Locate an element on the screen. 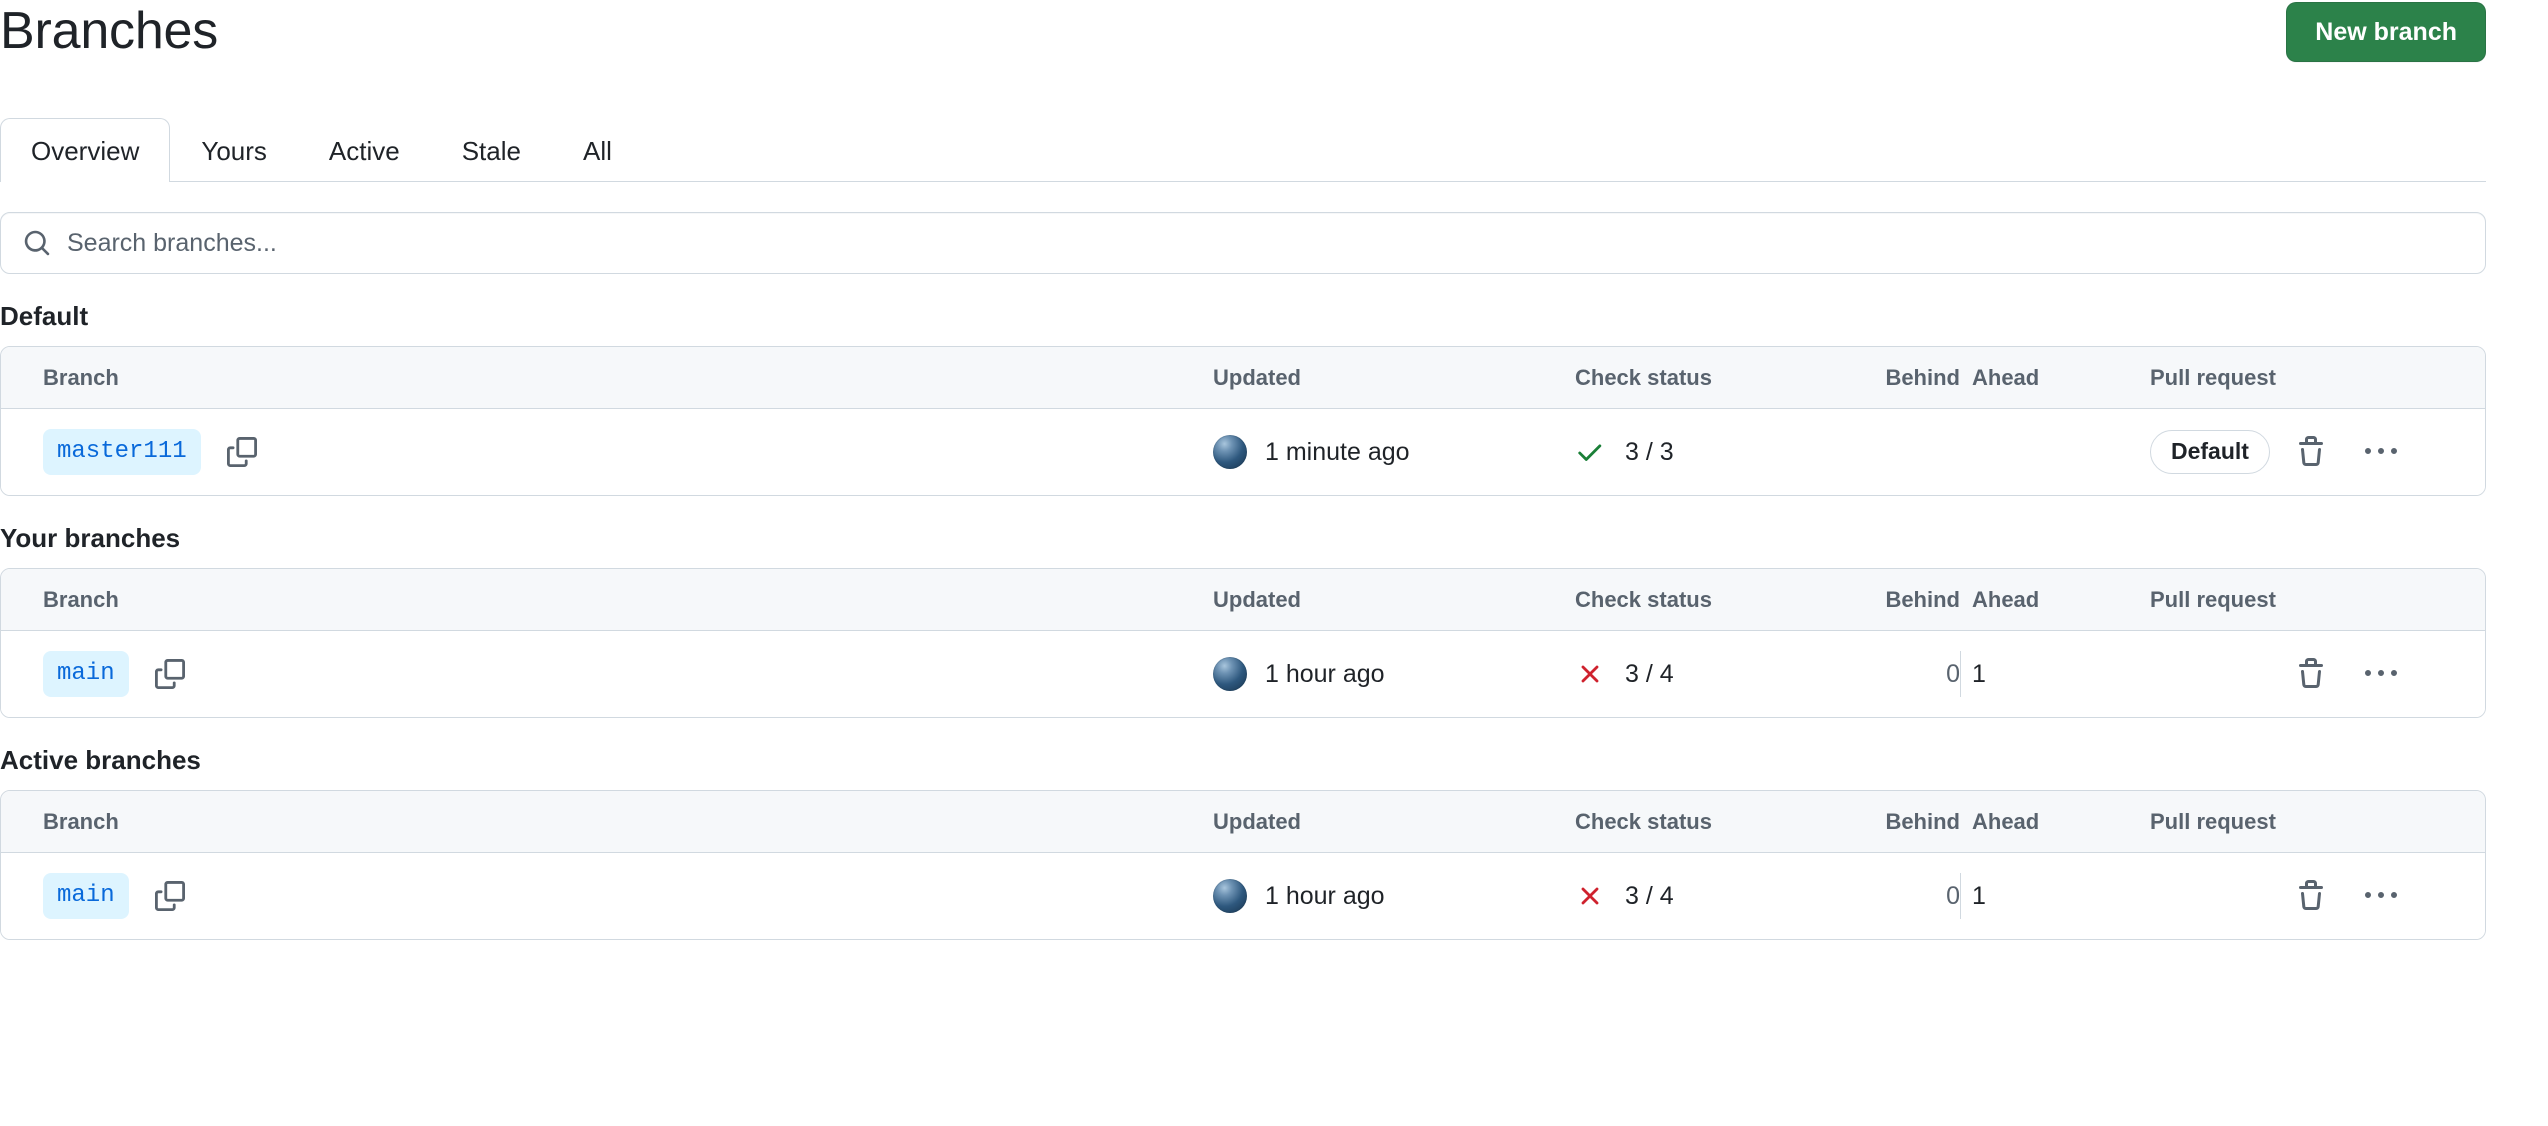 The image size is (2548, 1126). page-title: Branches is located at coordinates (109, 31).